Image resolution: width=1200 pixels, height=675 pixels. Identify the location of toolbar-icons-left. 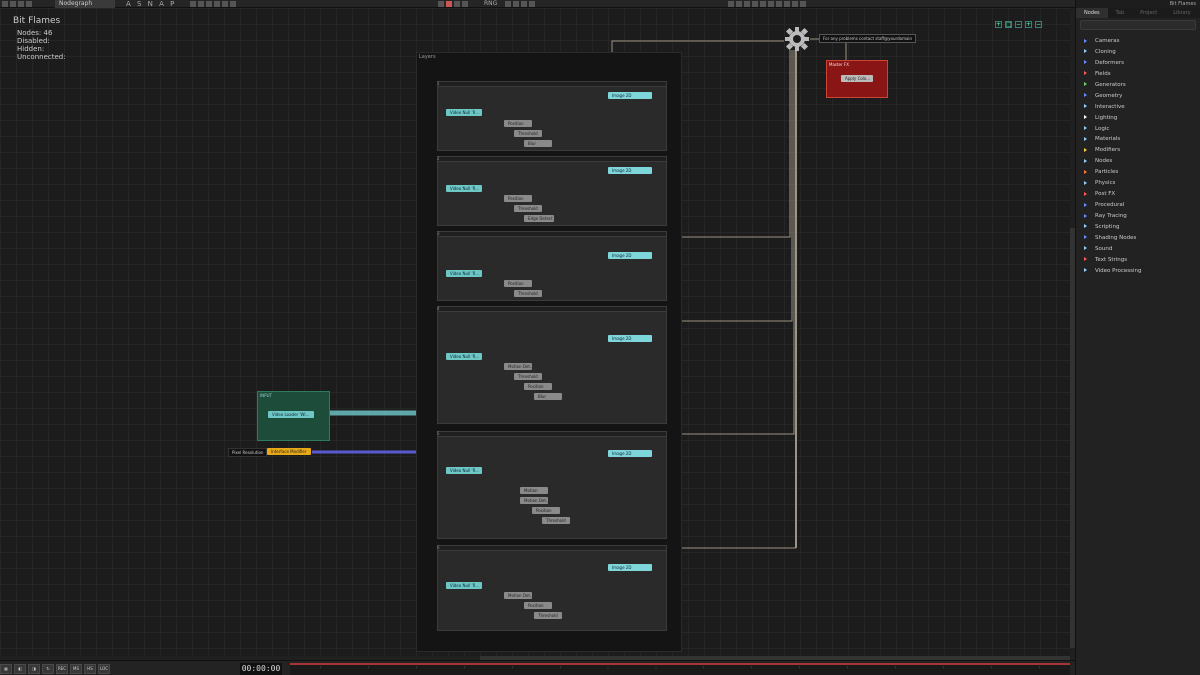
(17, 4).